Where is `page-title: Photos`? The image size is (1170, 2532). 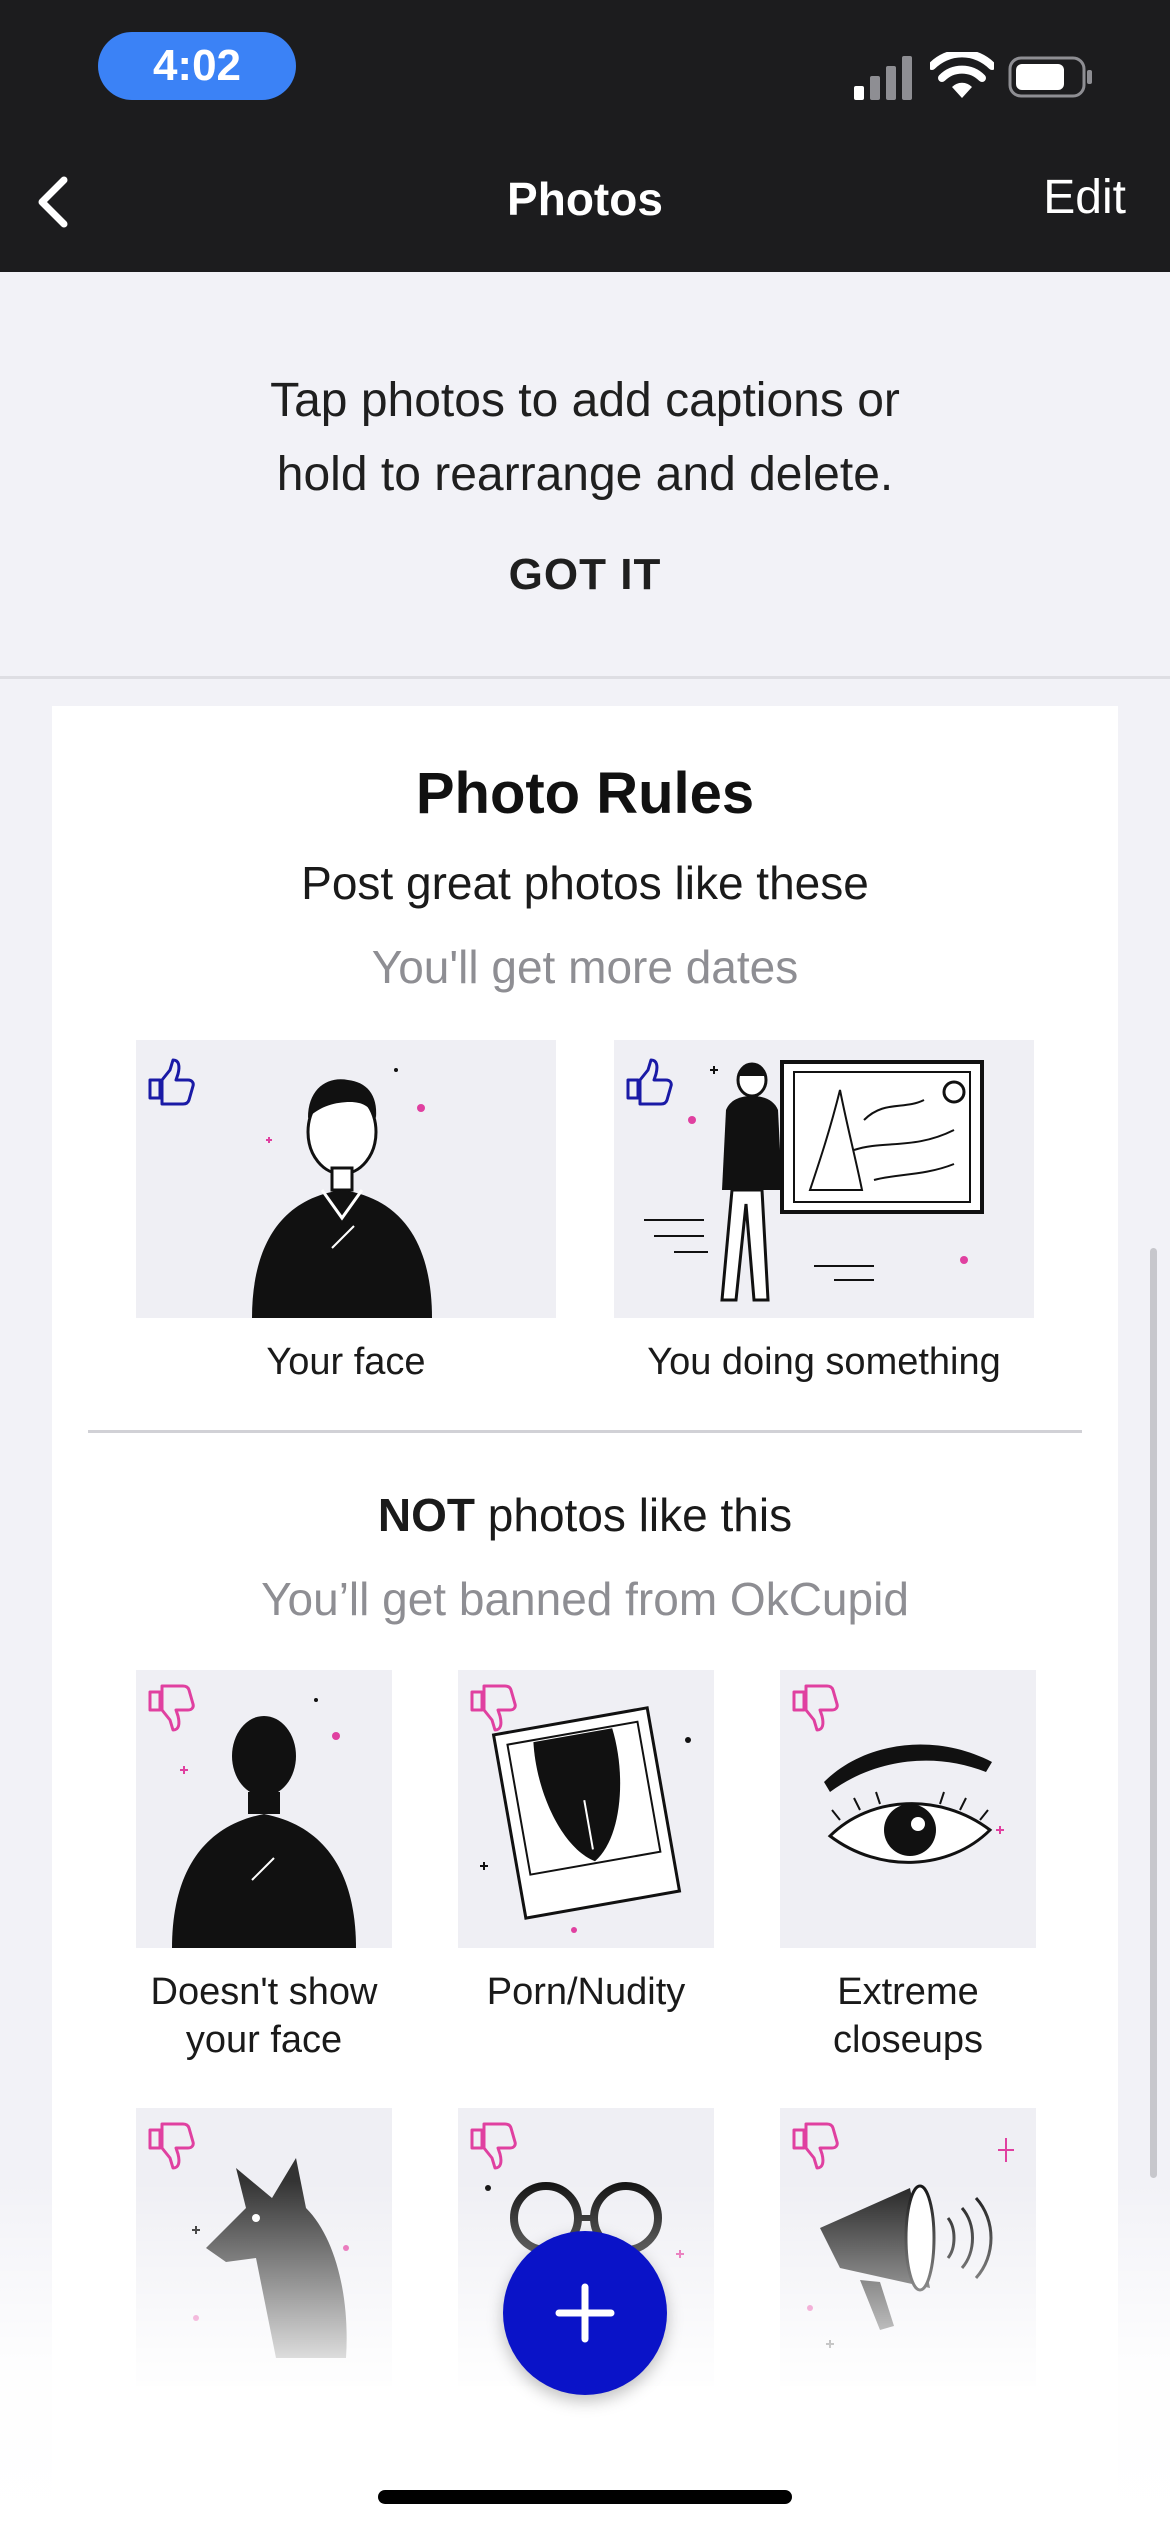 page-title: Photos is located at coordinates (585, 199).